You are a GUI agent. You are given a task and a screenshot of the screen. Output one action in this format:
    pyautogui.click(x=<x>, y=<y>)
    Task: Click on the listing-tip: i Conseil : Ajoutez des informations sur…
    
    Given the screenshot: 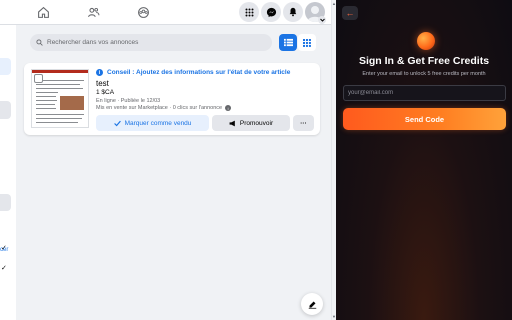 What is the action you would take?
    pyautogui.click(x=193, y=72)
    